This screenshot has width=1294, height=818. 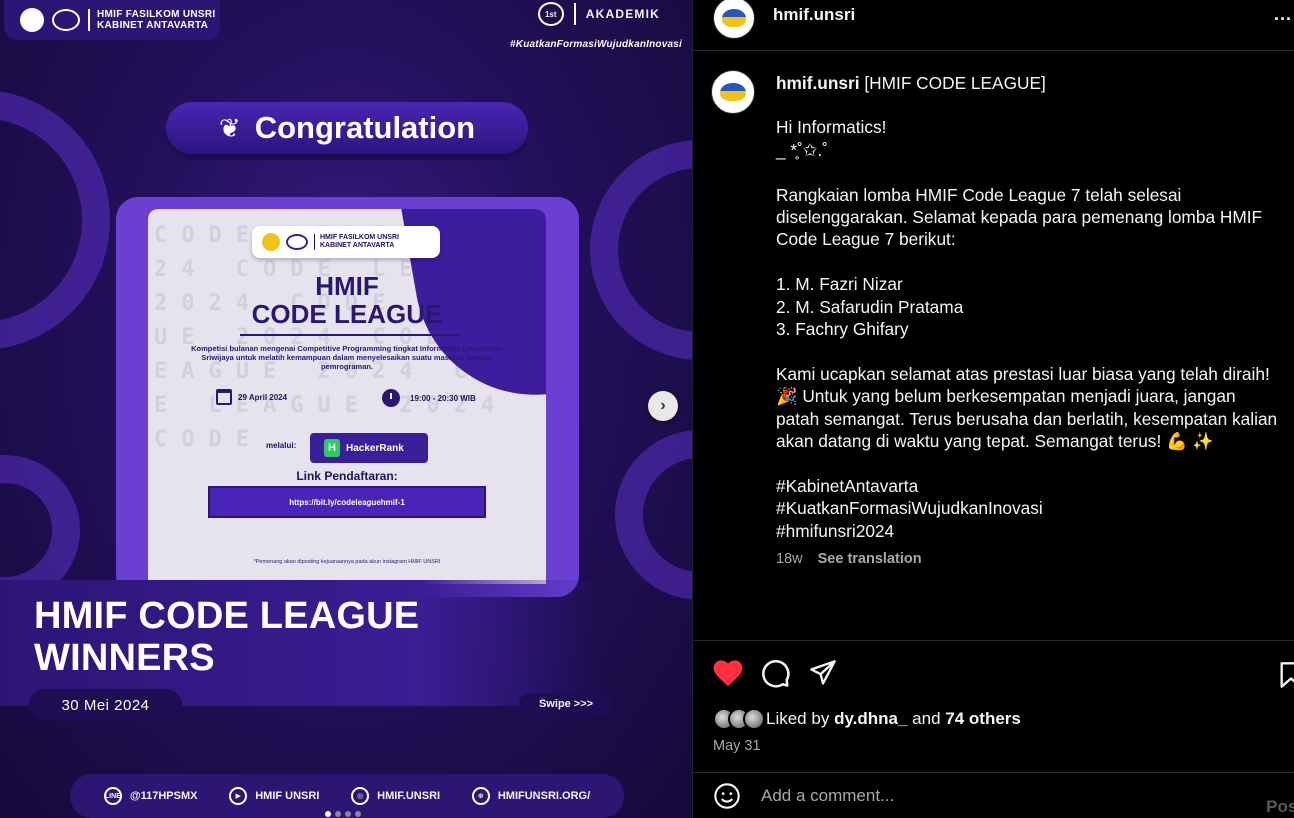 I want to click on comment-icon, so click(x=776, y=673).